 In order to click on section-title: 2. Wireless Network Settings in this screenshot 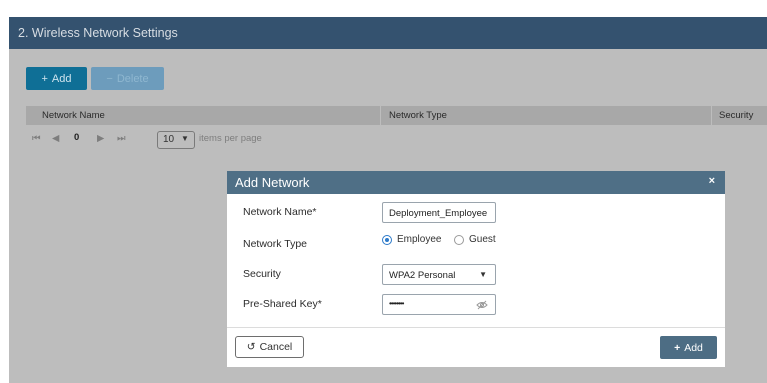, I will do `click(98, 33)`.